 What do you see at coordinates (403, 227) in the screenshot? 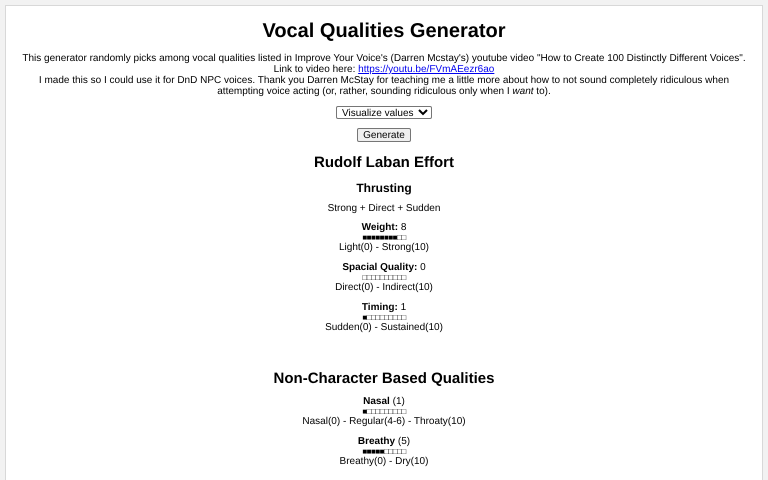
I see `quality-value: 8` at bounding box center [403, 227].